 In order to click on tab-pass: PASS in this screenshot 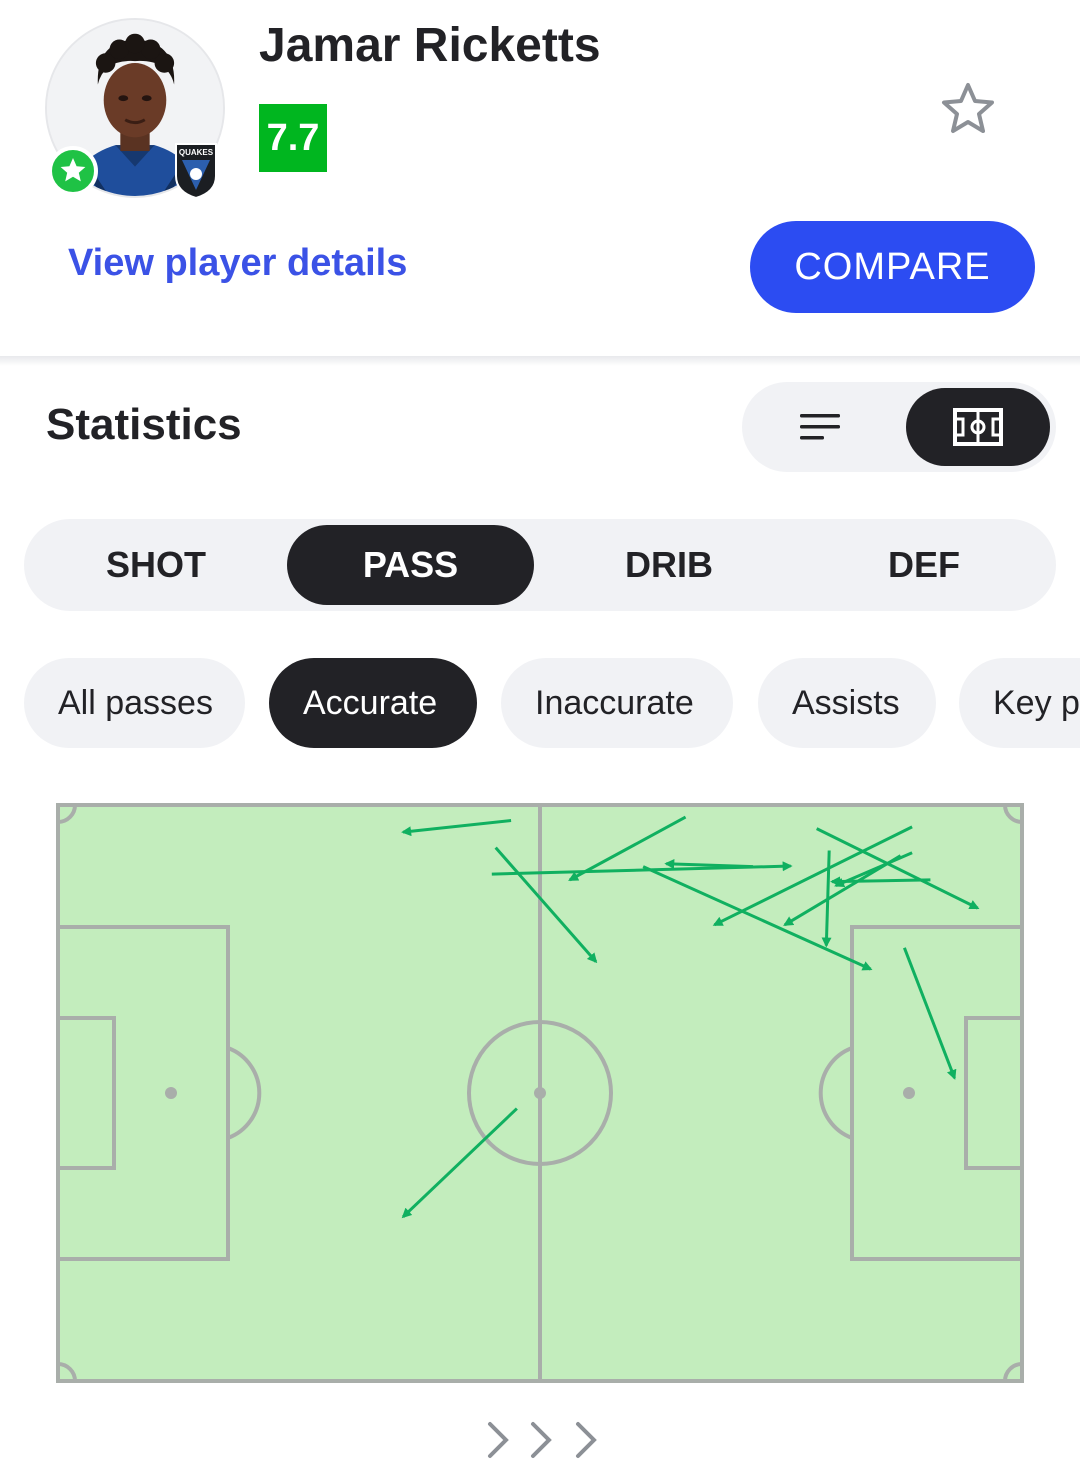, I will do `click(410, 565)`.